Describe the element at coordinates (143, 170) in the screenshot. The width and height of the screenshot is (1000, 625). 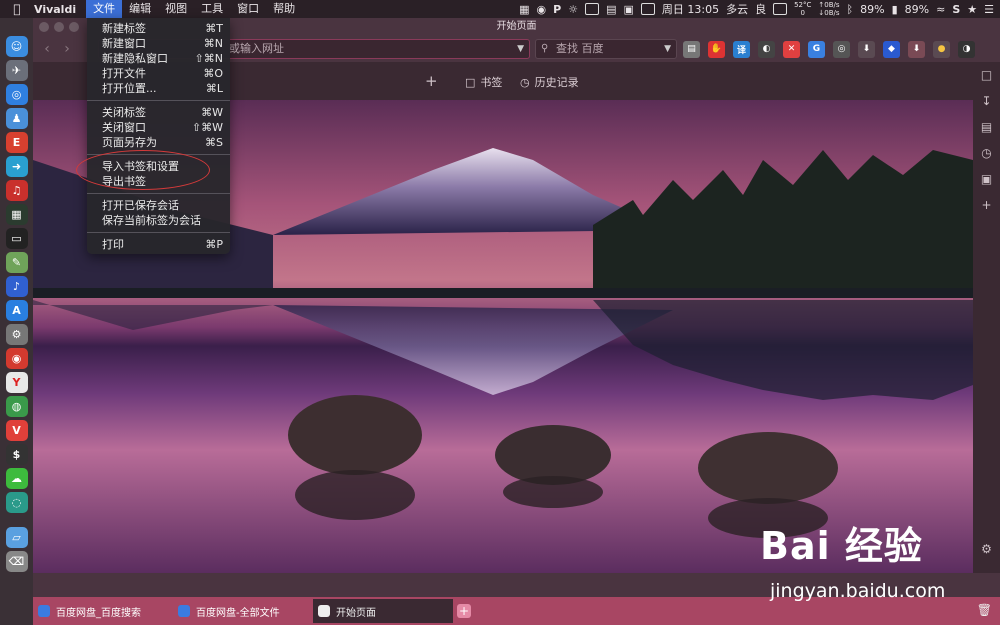
I see `annotation-circle` at that location.